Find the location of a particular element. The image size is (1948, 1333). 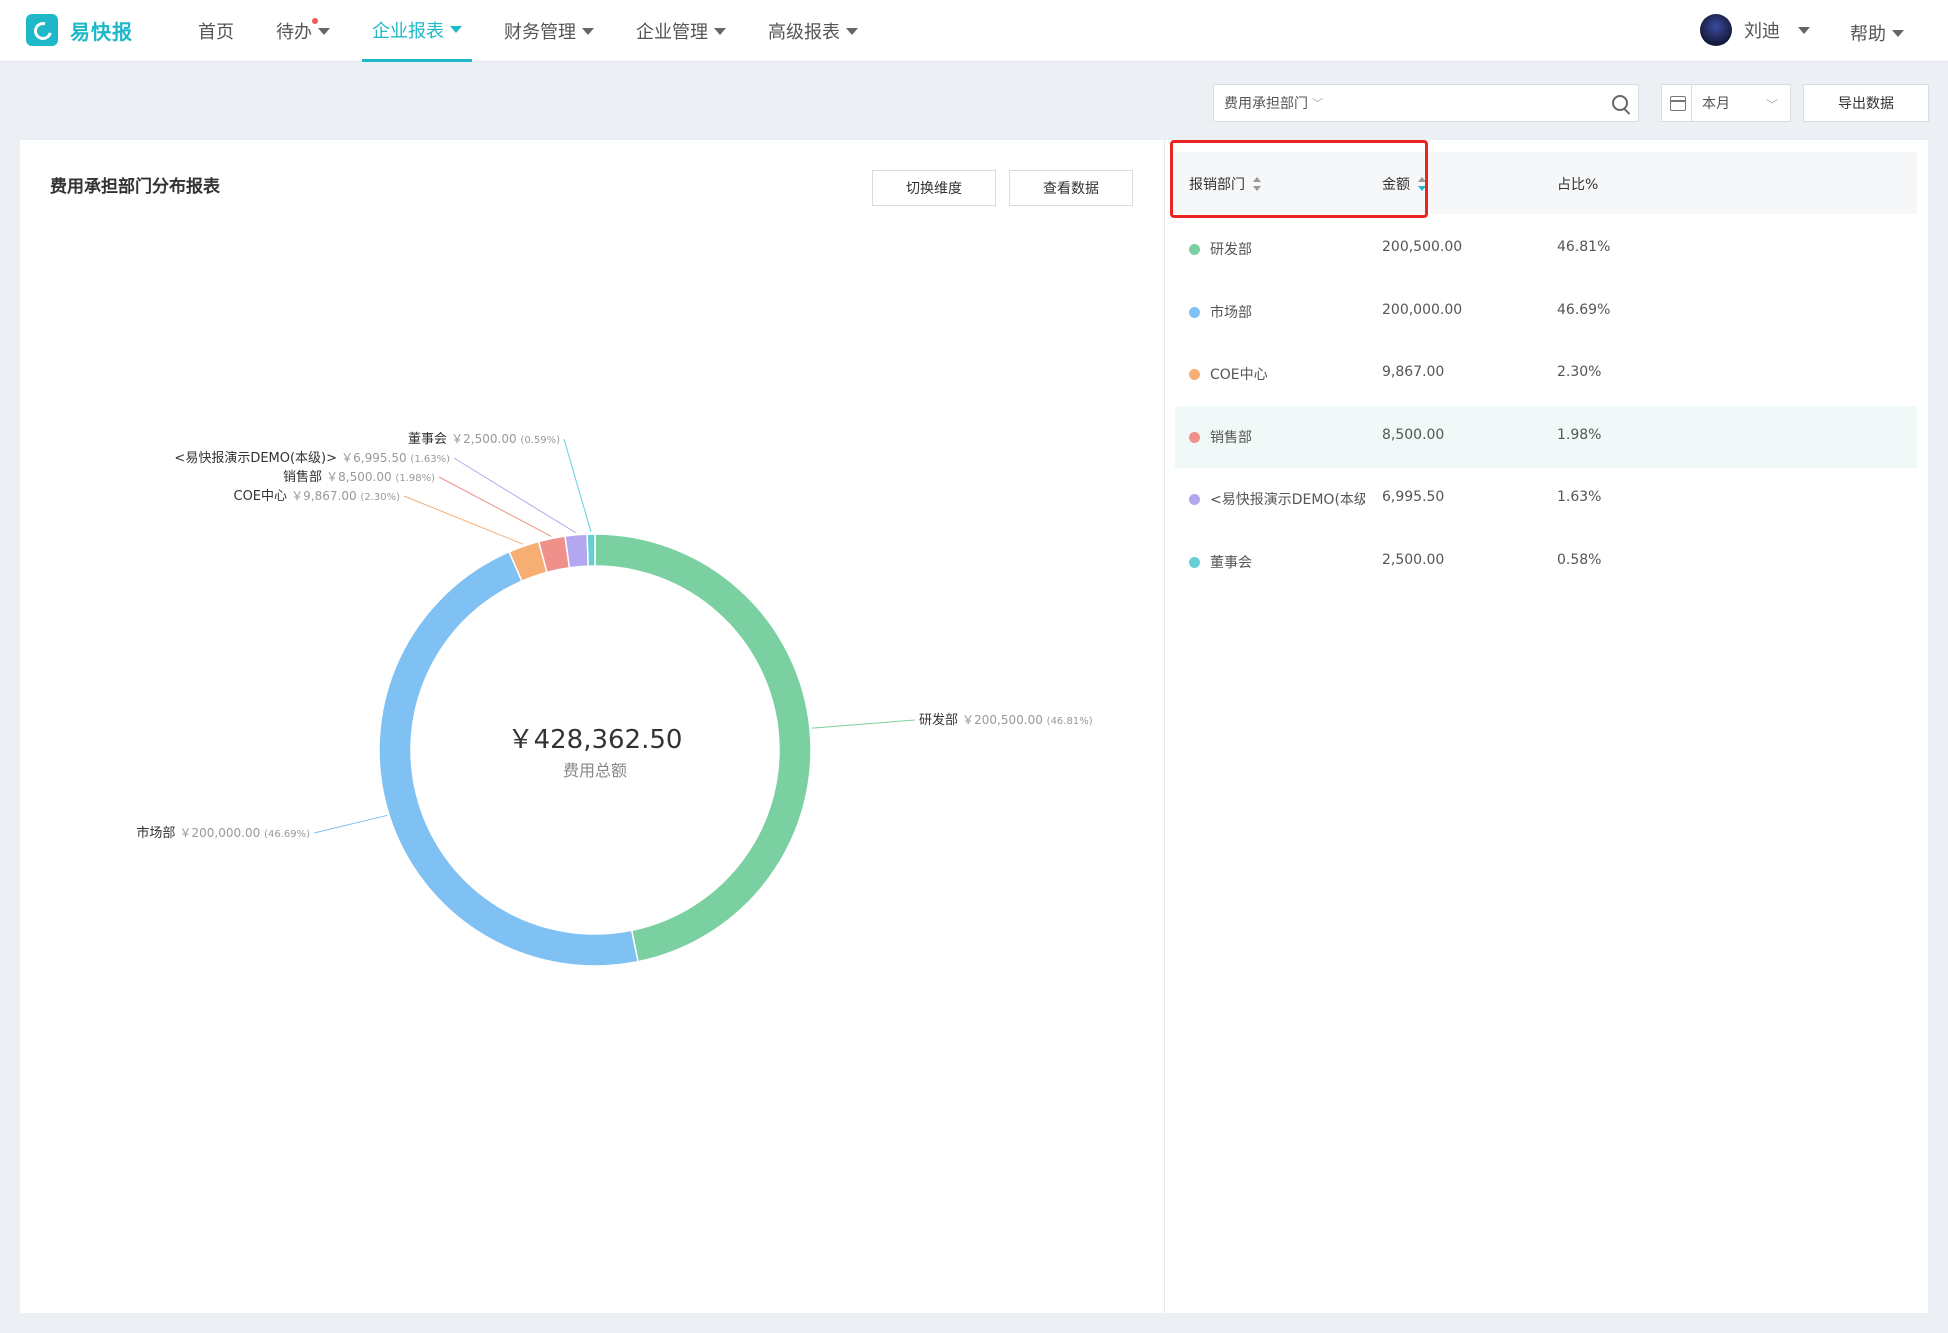

table-row: 研发部 200,500.00 46.81% is located at coordinates (1546, 249).